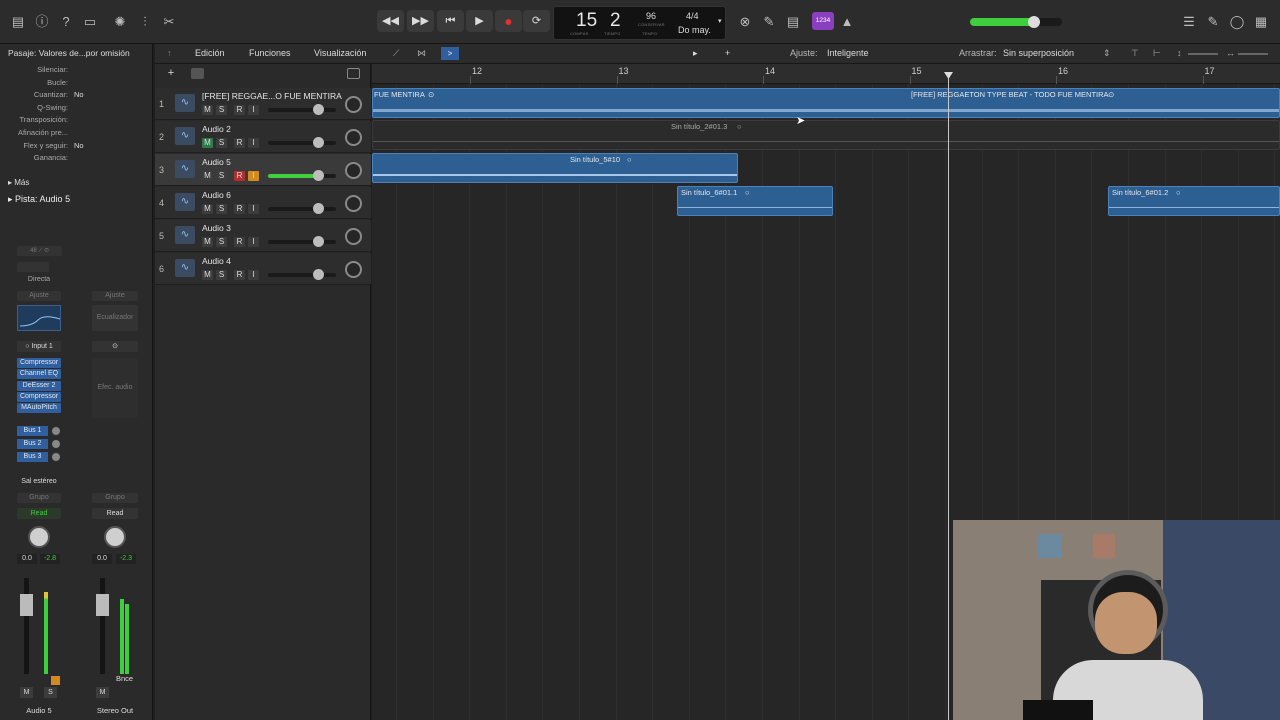 Image resolution: width=1280 pixels, height=720 pixels. I want to click on track-header: 4 ∿ Audio 6 MSRI, so click(263, 203).